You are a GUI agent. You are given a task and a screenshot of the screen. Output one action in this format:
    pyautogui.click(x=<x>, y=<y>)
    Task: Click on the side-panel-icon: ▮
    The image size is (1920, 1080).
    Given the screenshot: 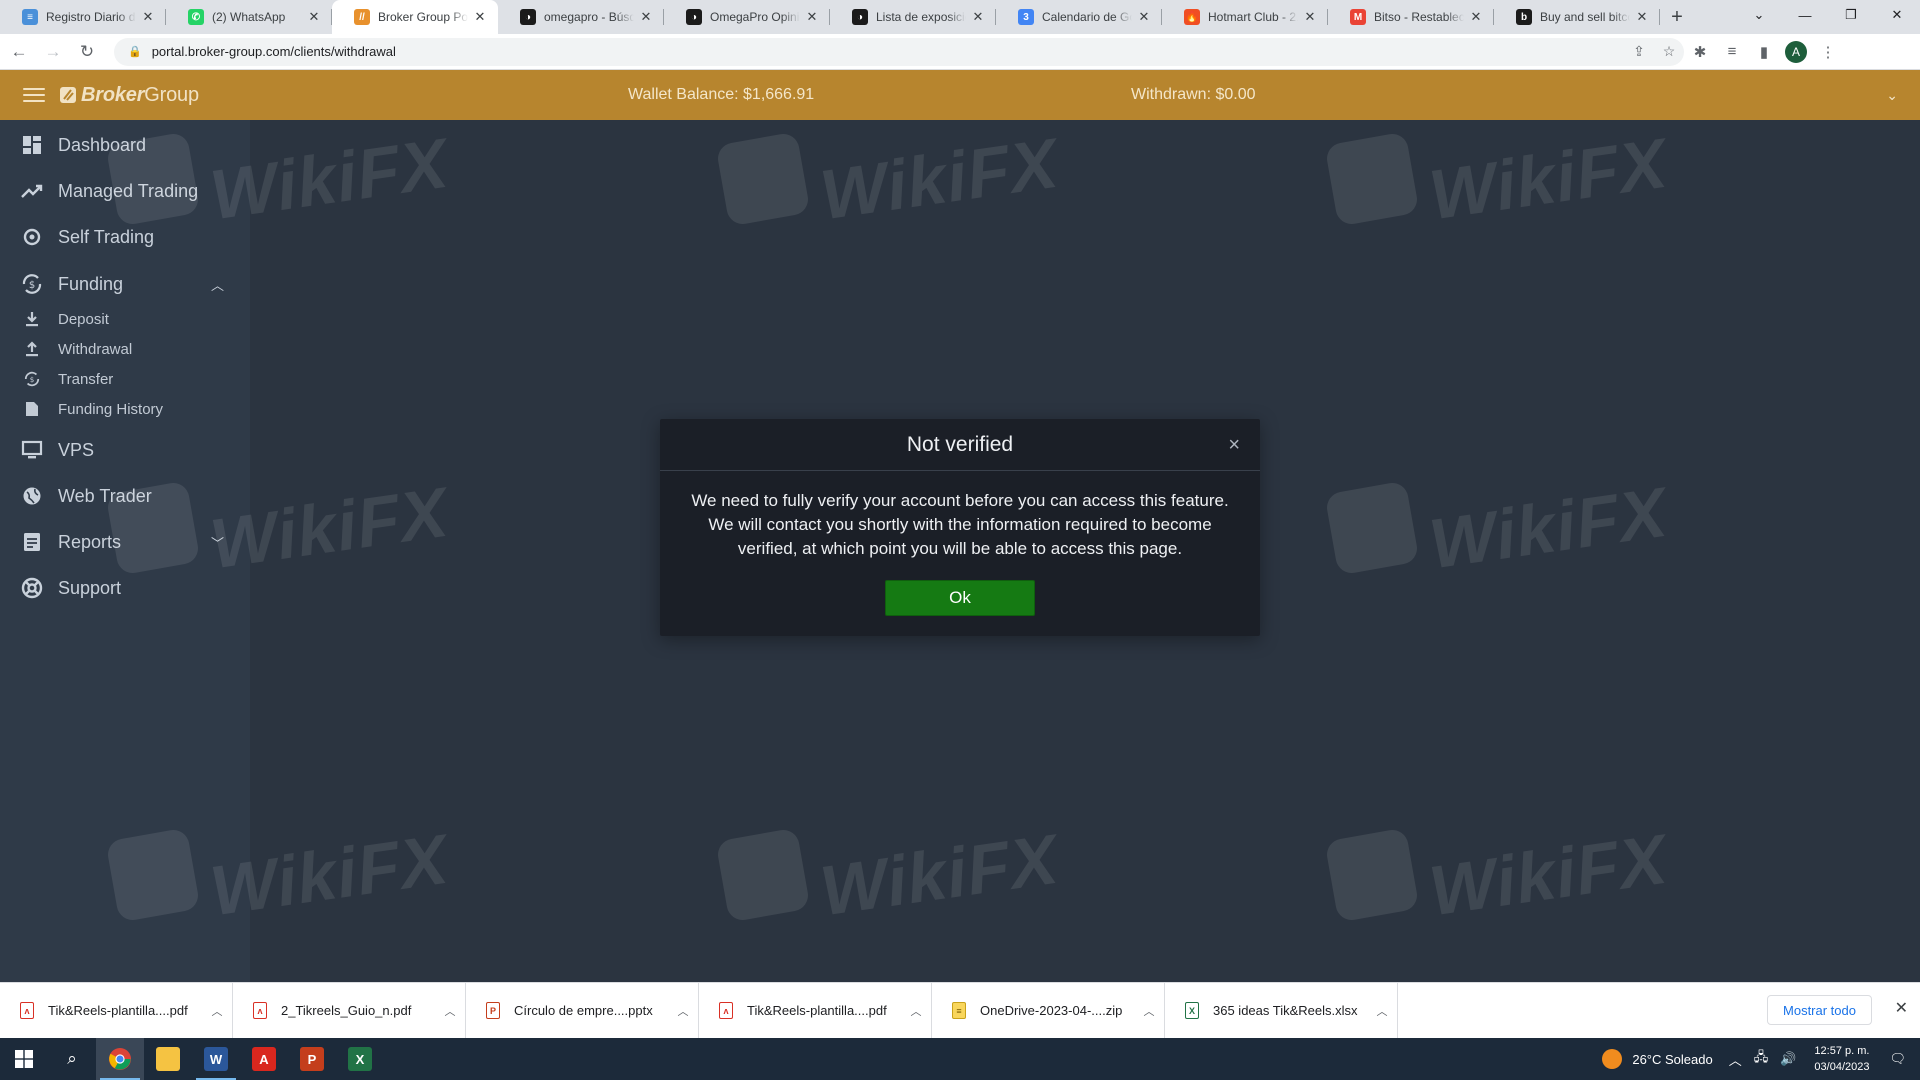 What is the action you would take?
    pyautogui.click(x=1764, y=52)
    